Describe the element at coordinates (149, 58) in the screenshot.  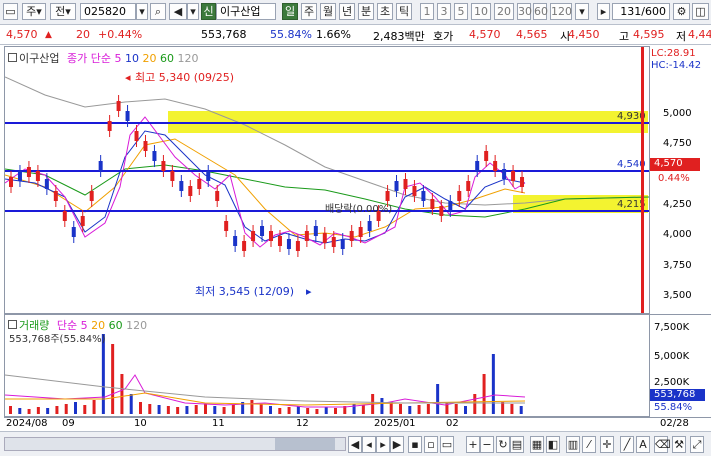
I see `legend-ma20: 20` at that location.